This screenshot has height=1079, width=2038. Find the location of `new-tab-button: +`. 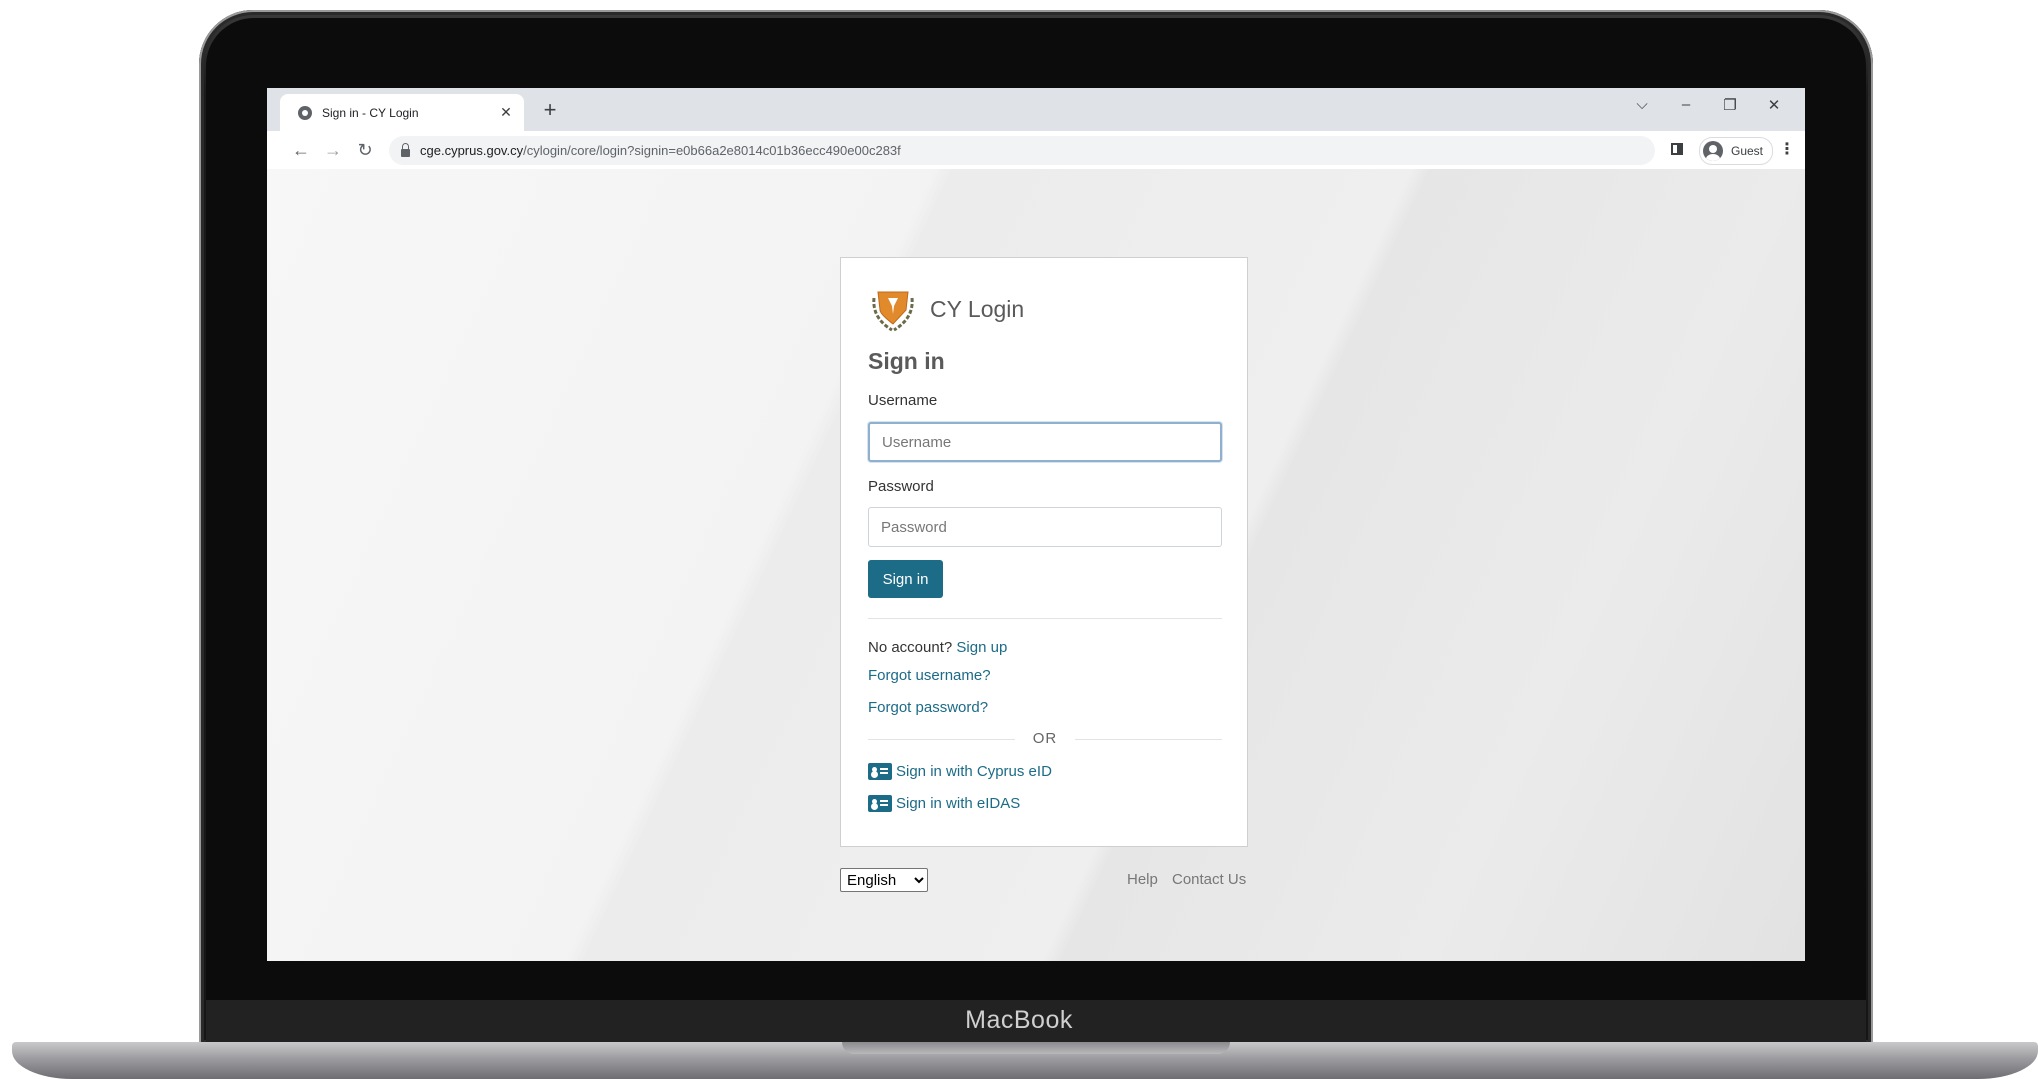

new-tab-button: + is located at coordinates (550, 111).